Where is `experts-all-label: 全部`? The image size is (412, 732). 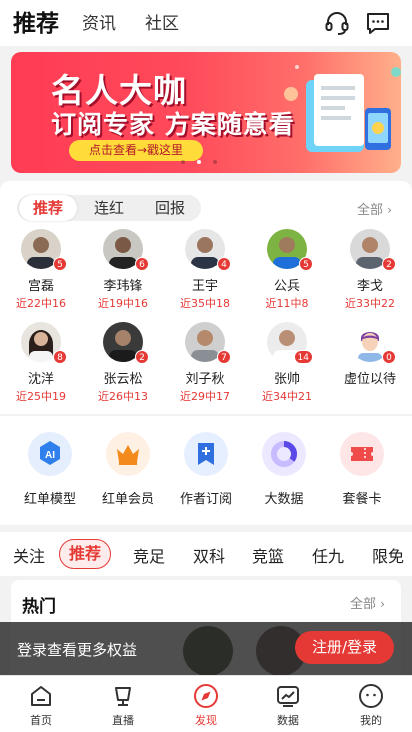 experts-all-label: 全部 is located at coordinates (370, 210).